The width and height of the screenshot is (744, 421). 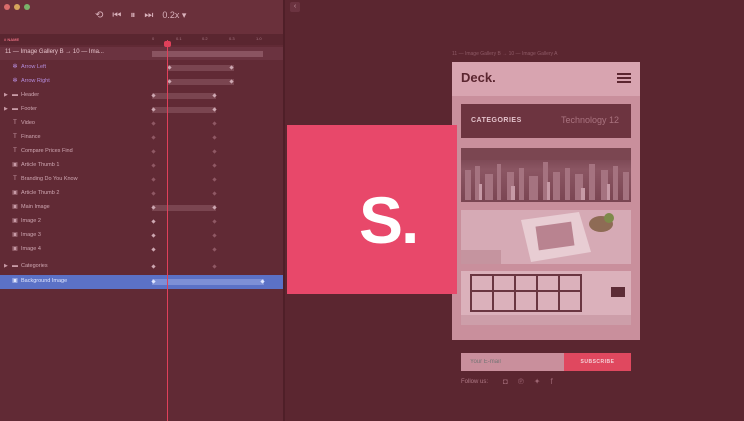 What do you see at coordinates (537, 381) in the screenshot?
I see `twitter-icon: ✦` at bounding box center [537, 381].